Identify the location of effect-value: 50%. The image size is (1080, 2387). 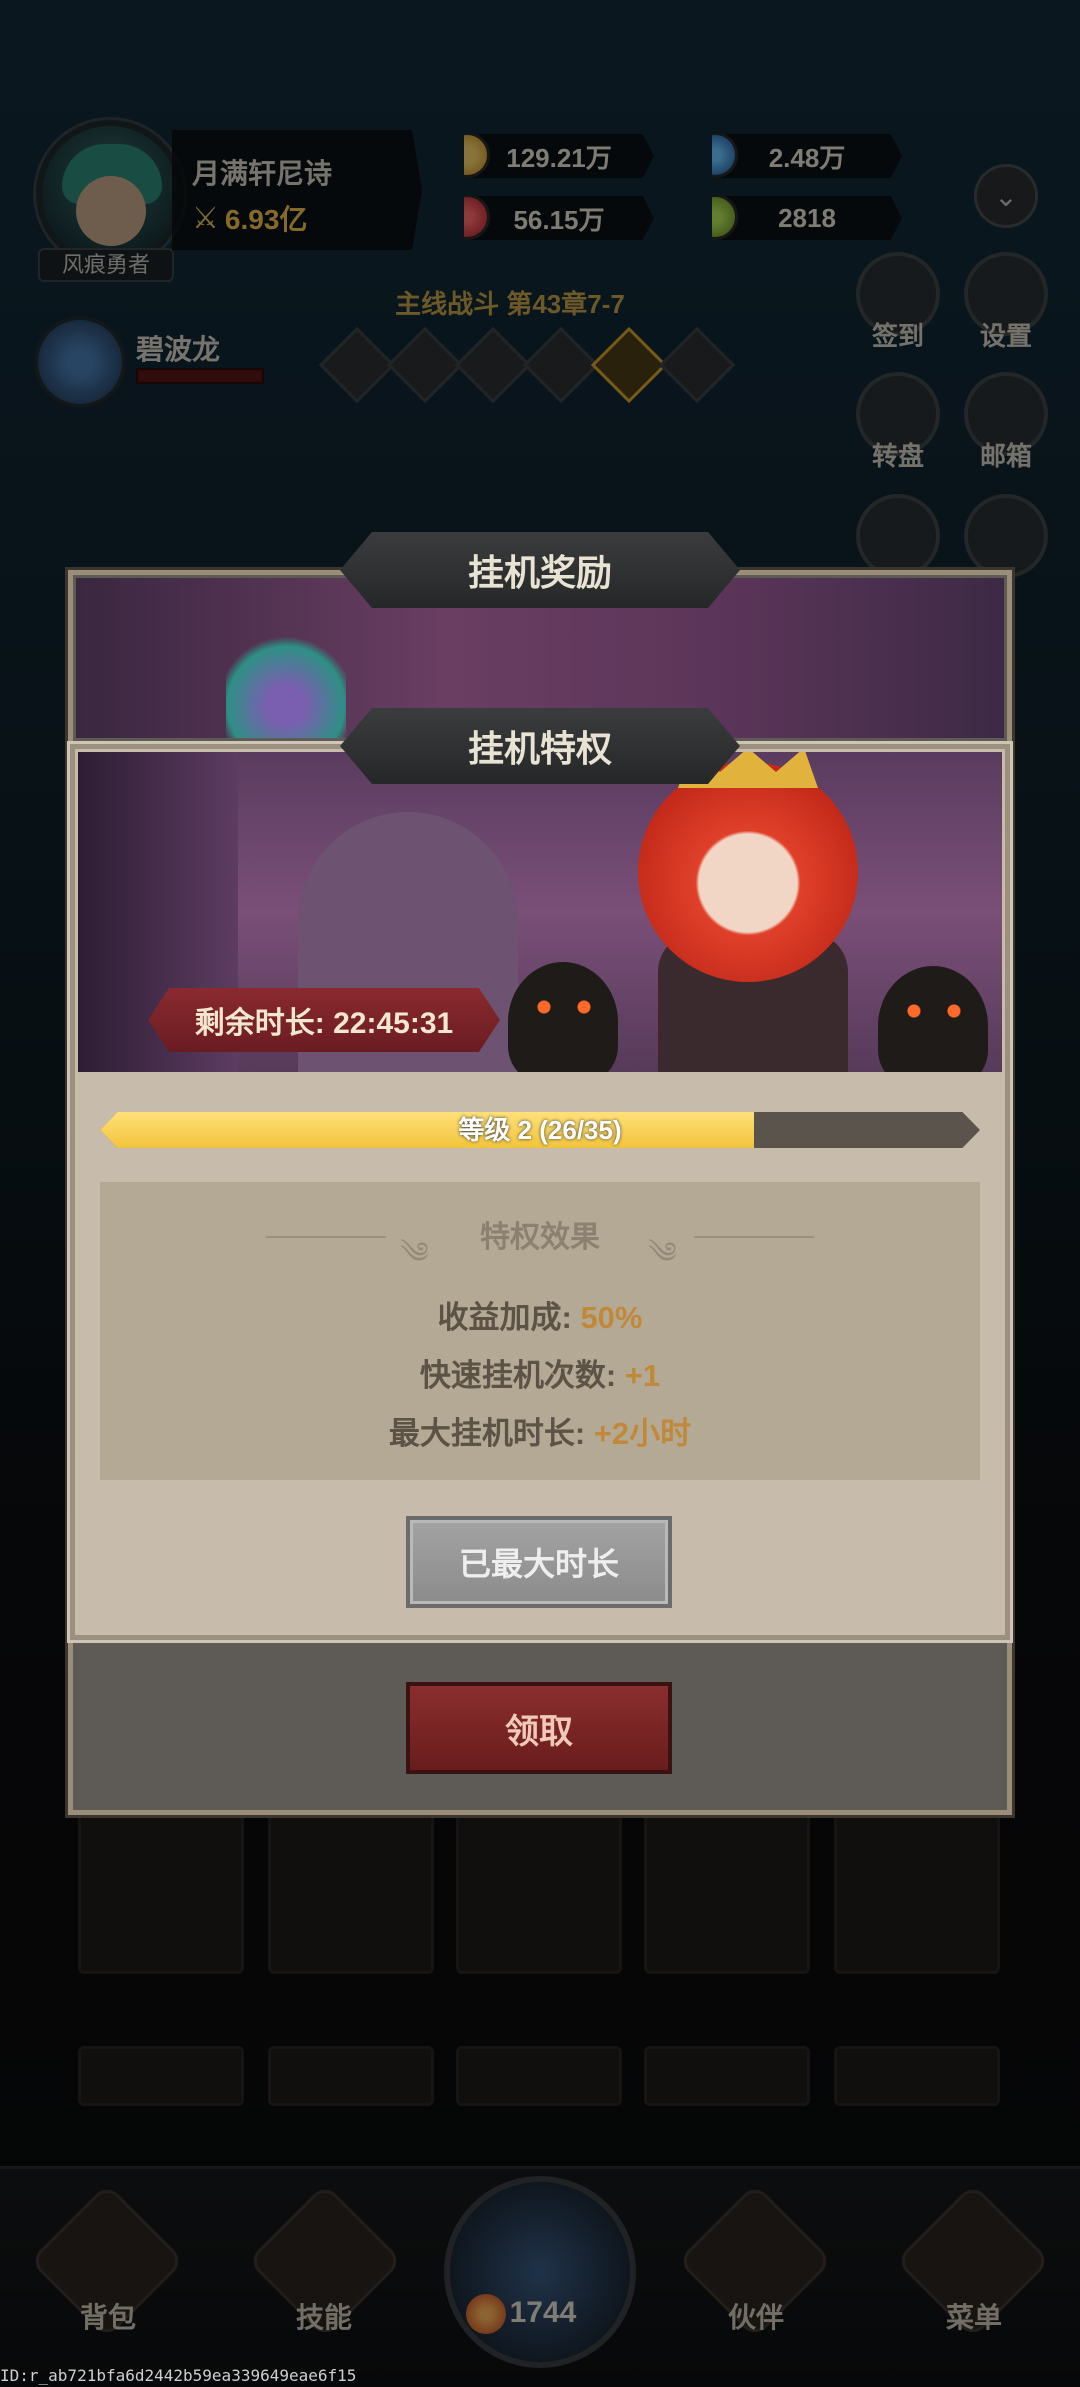
(611, 1317).